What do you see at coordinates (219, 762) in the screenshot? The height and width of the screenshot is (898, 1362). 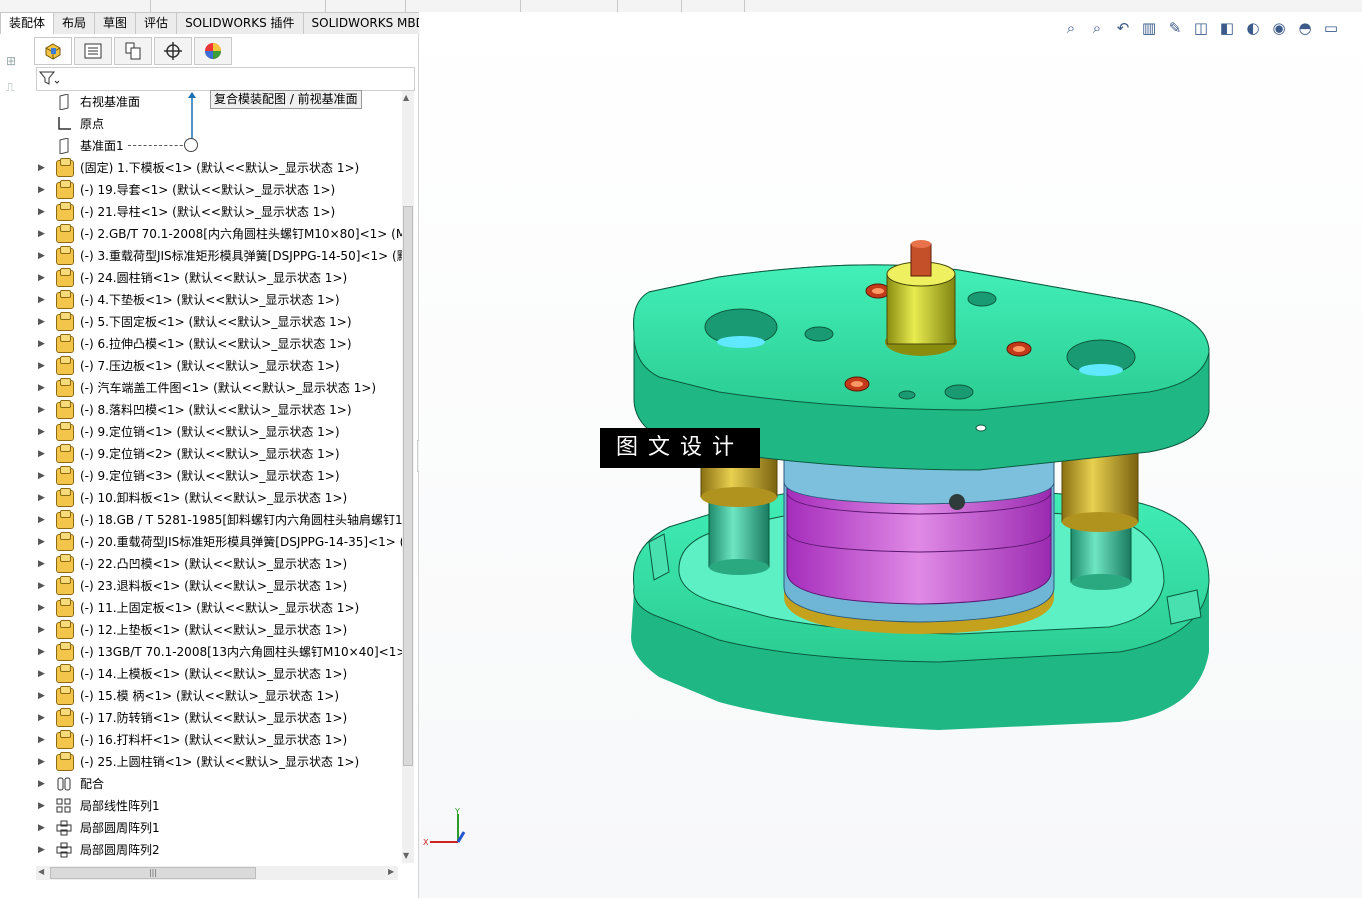 I see `tree-item-component: ▶ (-) 25.上圆柱销<1> (默认<<默认>_显示状态 1>)` at bounding box center [219, 762].